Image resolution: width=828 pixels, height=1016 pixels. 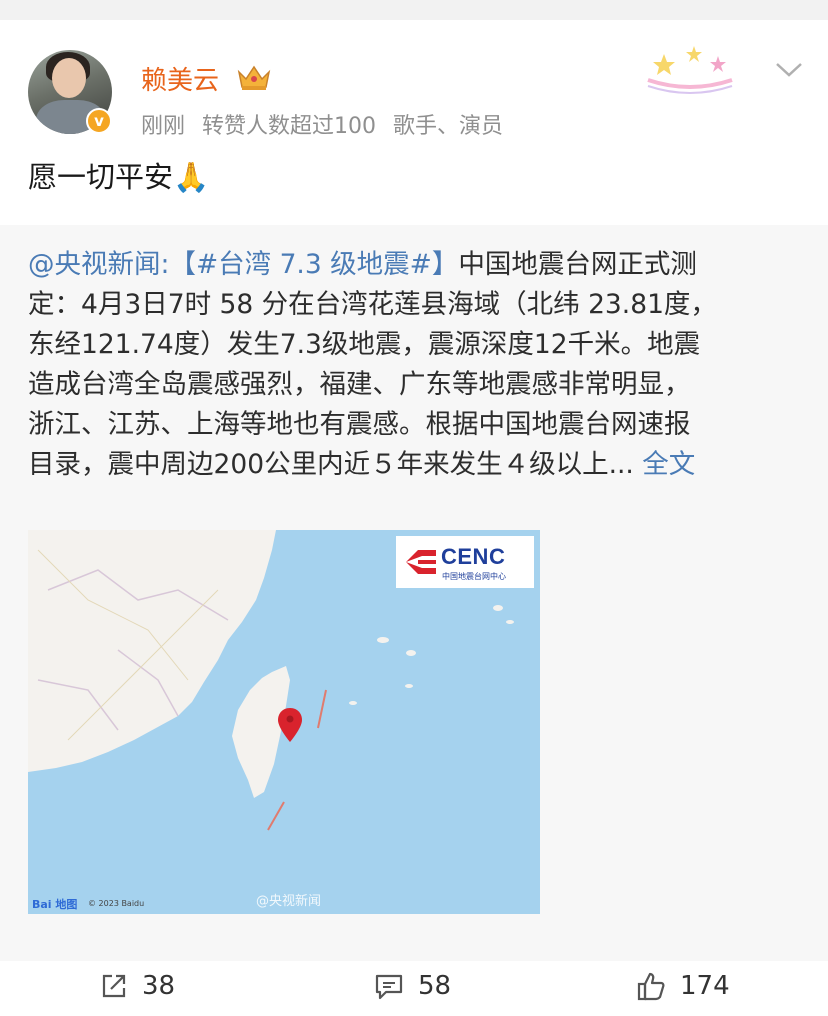 I want to click on comment-button: 58, so click(x=412, y=986).